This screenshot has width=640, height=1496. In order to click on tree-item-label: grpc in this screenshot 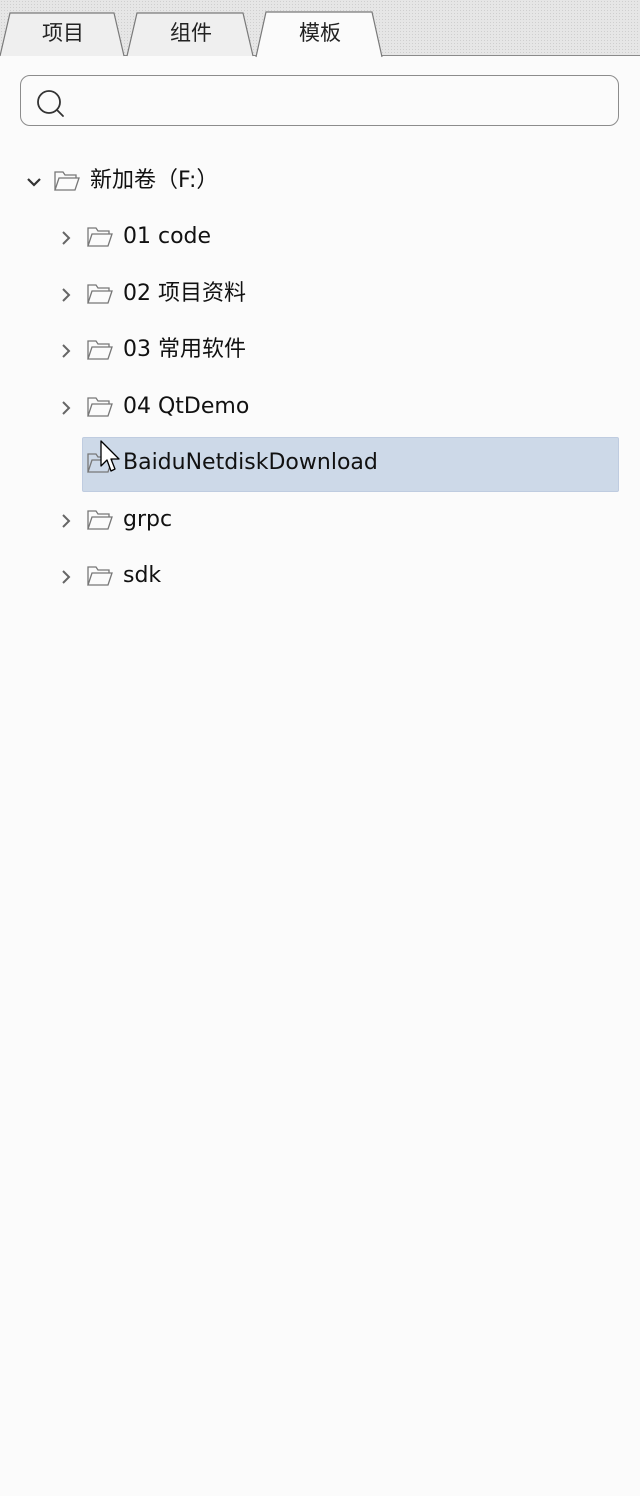, I will do `click(148, 519)`.